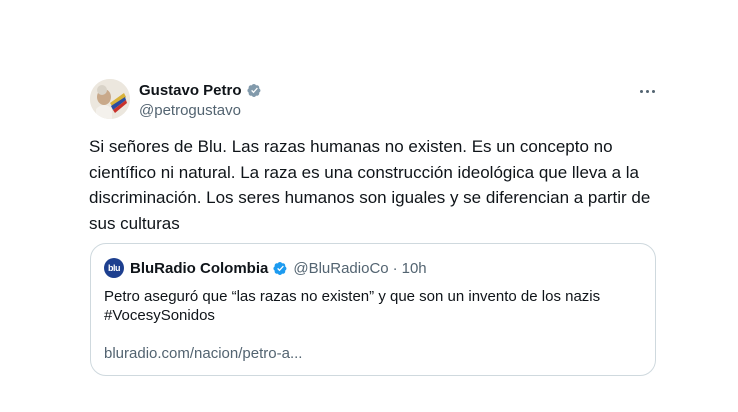 Image resolution: width=738 pixels, height=412 pixels. I want to click on author-handle: @petrogustavo, so click(201, 110).